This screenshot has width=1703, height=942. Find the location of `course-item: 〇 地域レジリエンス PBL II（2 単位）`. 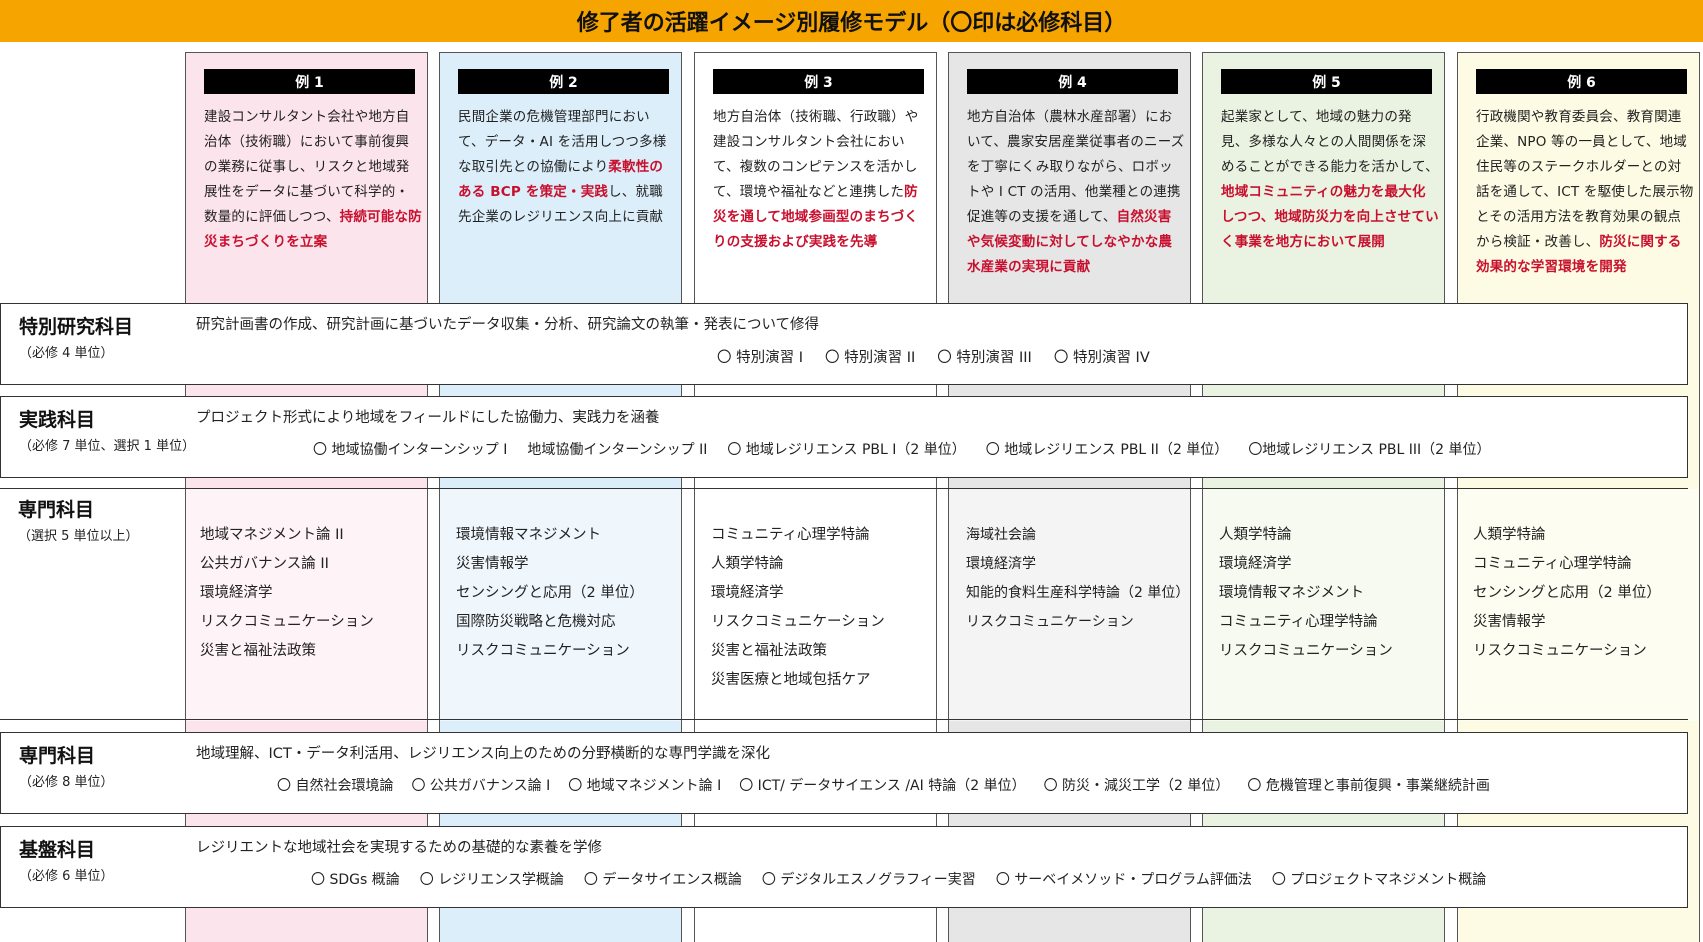

course-item: 〇 地域レジリエンス PBL II（2 単位） is located at coordinates (1107, 450).